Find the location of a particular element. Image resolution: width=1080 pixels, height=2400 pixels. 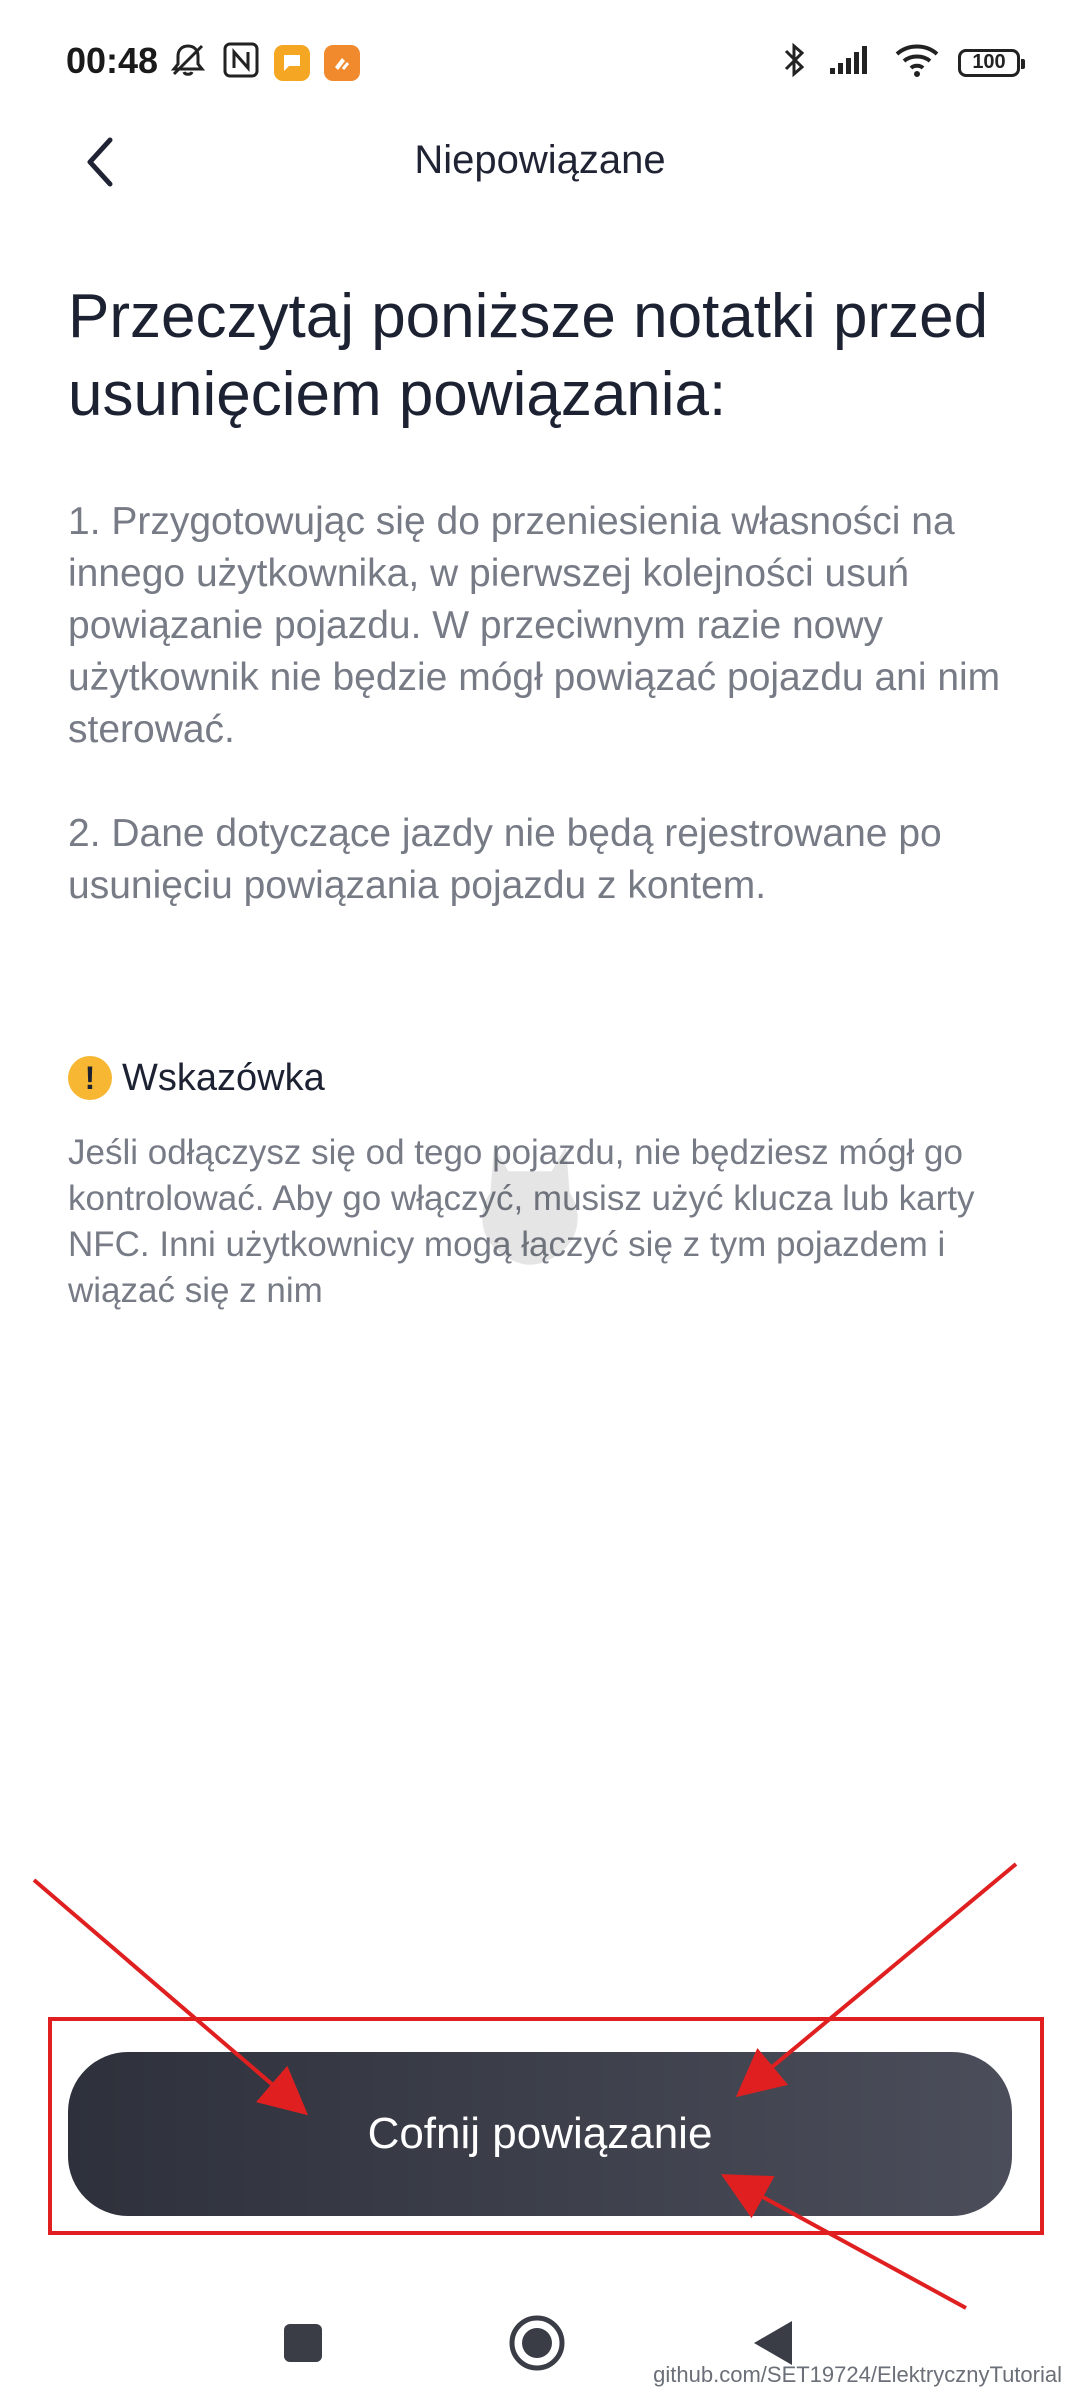

bluetooth-icon is located at coordinates (795, 62).